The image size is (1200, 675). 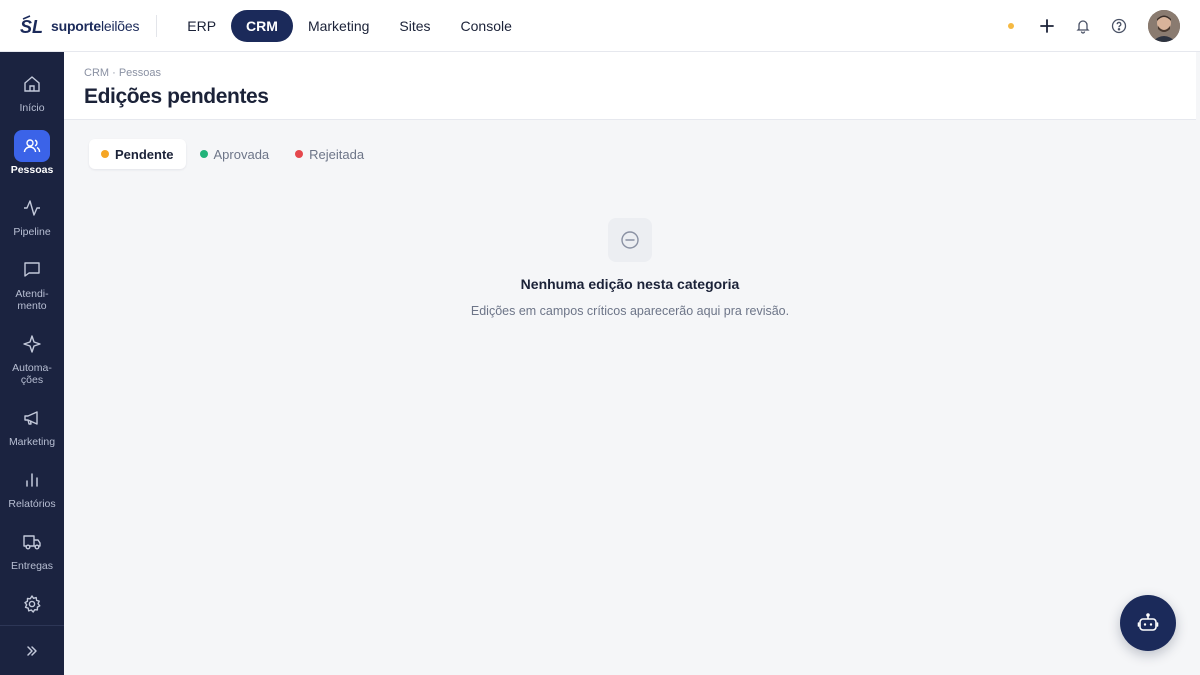 I want to click on bell-icon, so click(x=1083, y=26).